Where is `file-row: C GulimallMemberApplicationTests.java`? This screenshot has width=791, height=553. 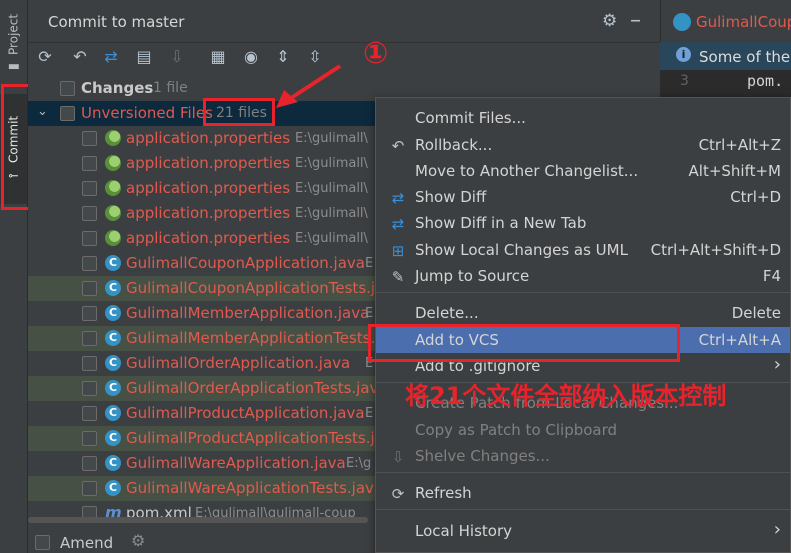 file-row: C GulimallMemberApplicationTests.java is located at coordinates (217, 338).